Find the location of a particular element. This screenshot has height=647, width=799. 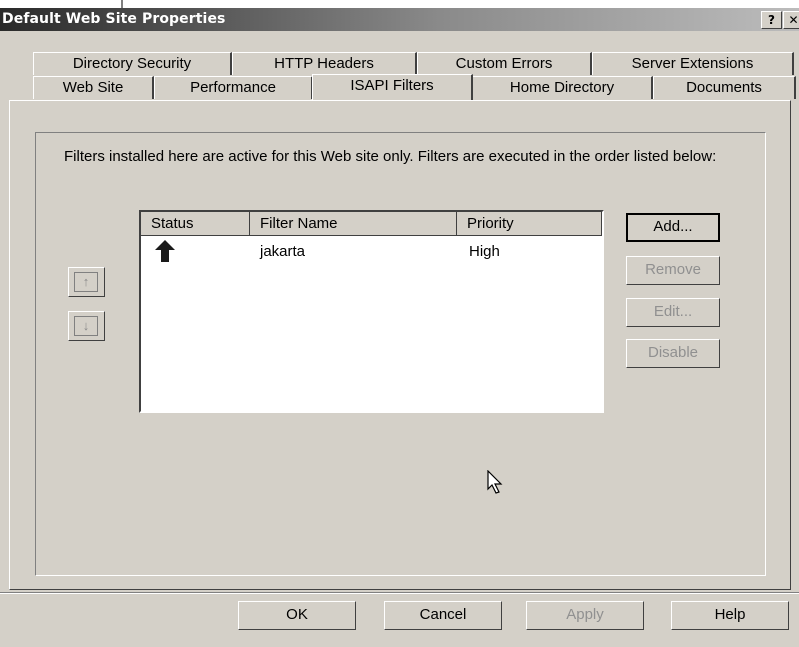

tab-directory-security: Directory Security is located at coordinates (132, 63).